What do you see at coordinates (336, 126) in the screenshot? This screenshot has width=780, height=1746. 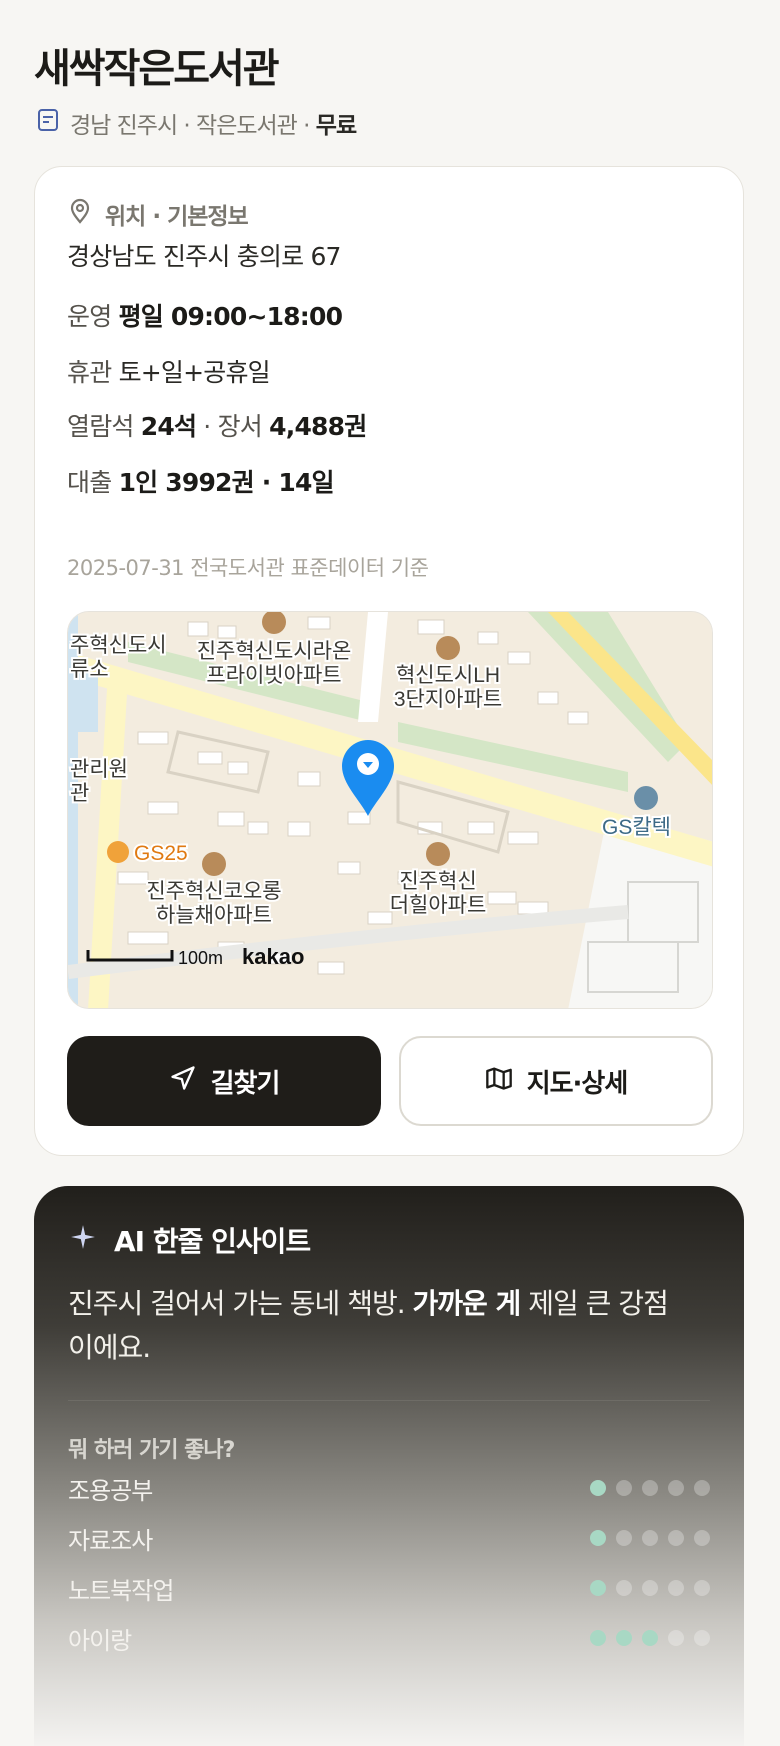 I see `fee-badge: 무료` at bounding box center [336, 126].